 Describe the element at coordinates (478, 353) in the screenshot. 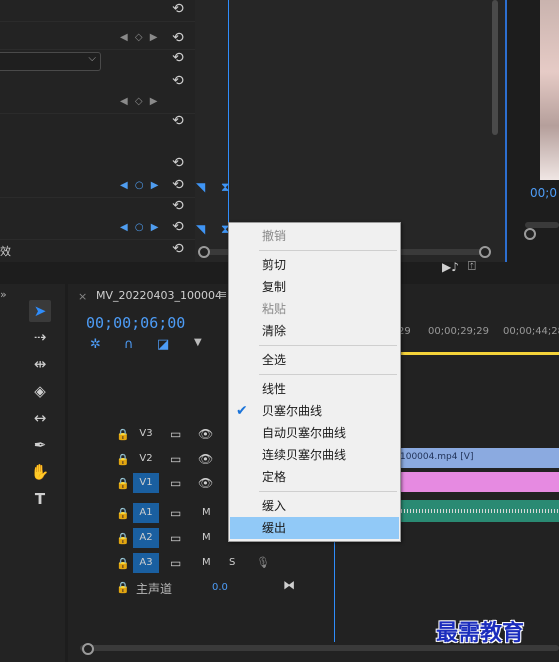

I see `work-area-bar` at that location.